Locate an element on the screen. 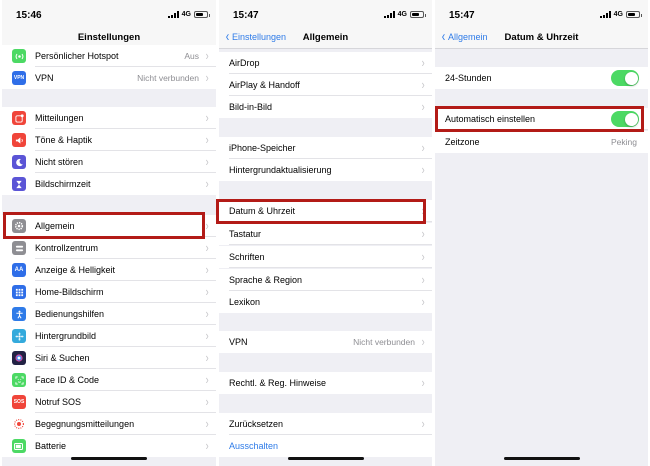  control-center-icon is located at coordinates (19, 248).